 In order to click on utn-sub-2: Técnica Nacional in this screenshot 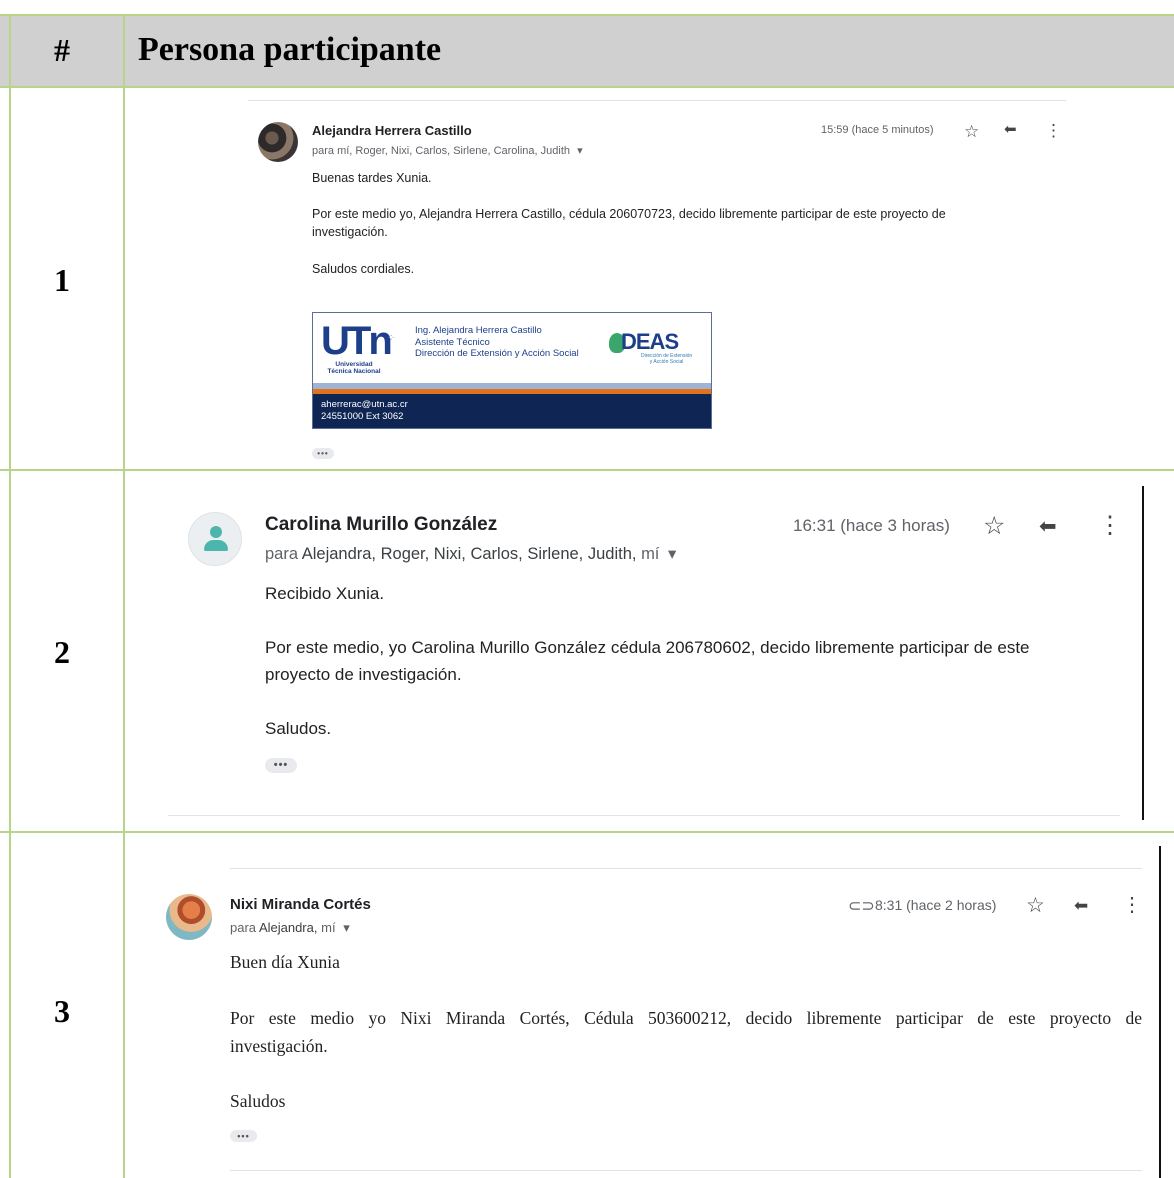, I will do `click(354, 371)`.